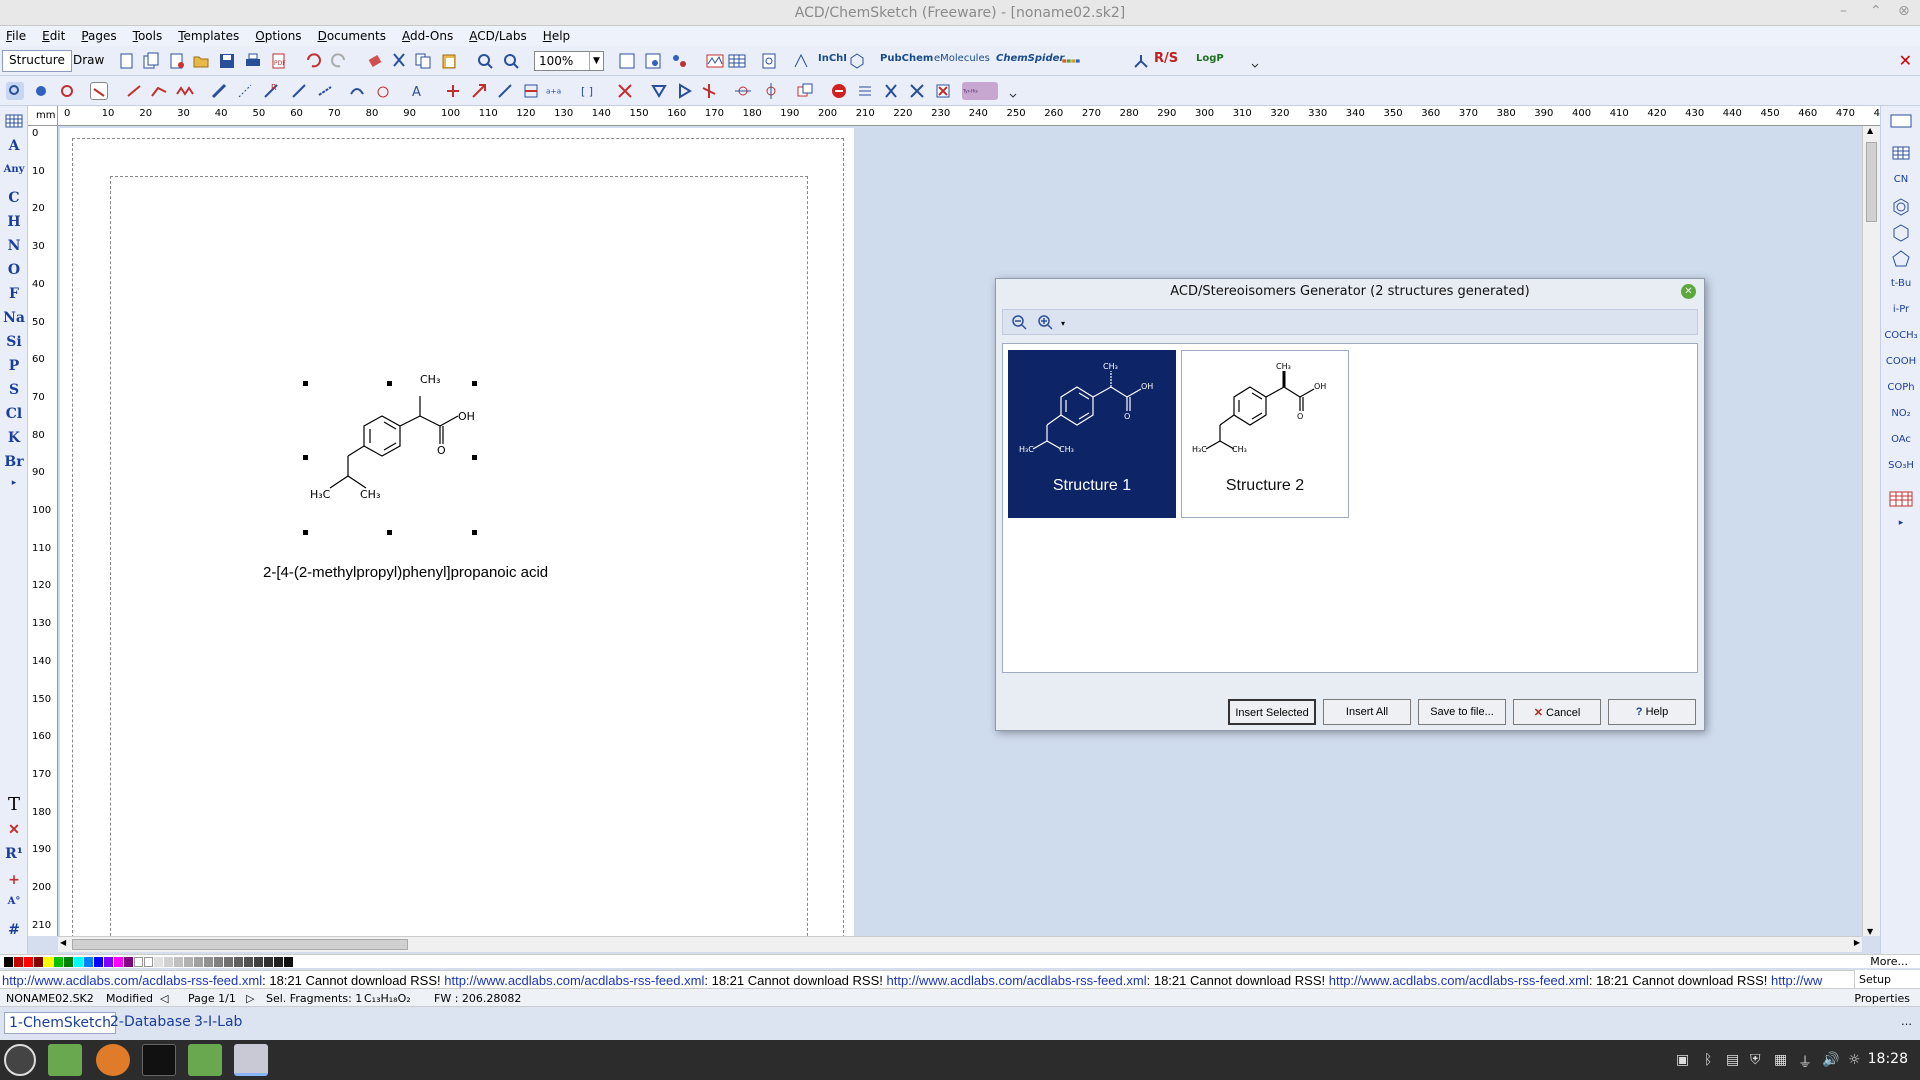 The width and height of the screenshot is (1920, 1080). What do you see at coordinates (1708, 1060) in the screenshot?
I see `bluetooth-icon: ᛒ` at bounding box center [1708, 1060].